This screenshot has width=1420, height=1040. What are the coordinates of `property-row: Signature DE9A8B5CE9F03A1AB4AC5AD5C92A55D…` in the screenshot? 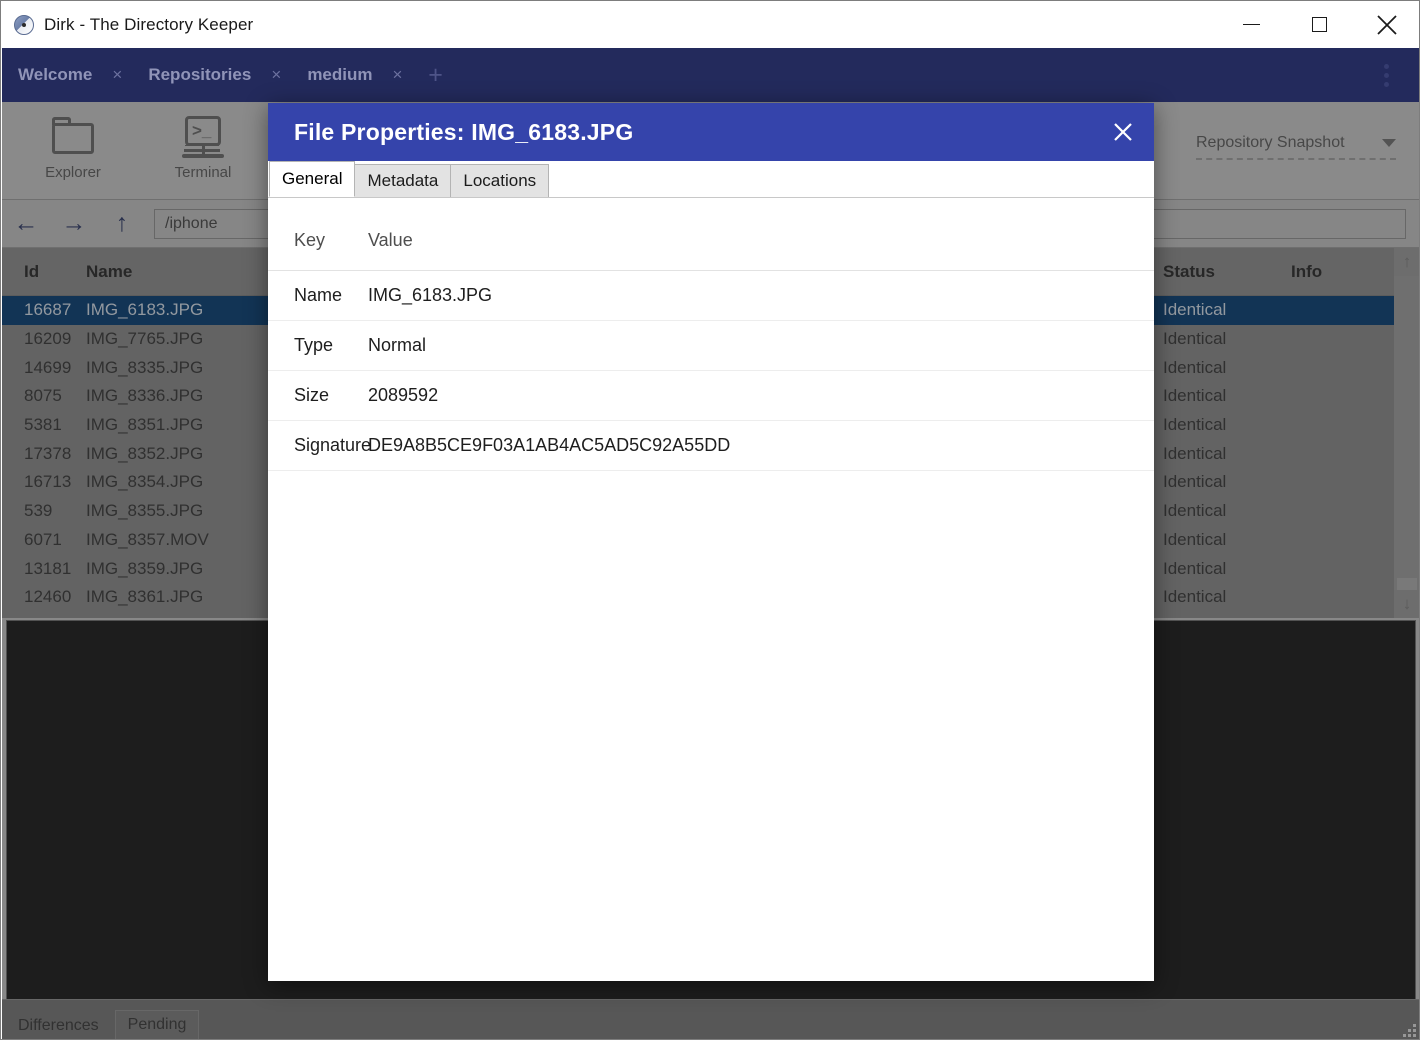 It's located at (711, 446).